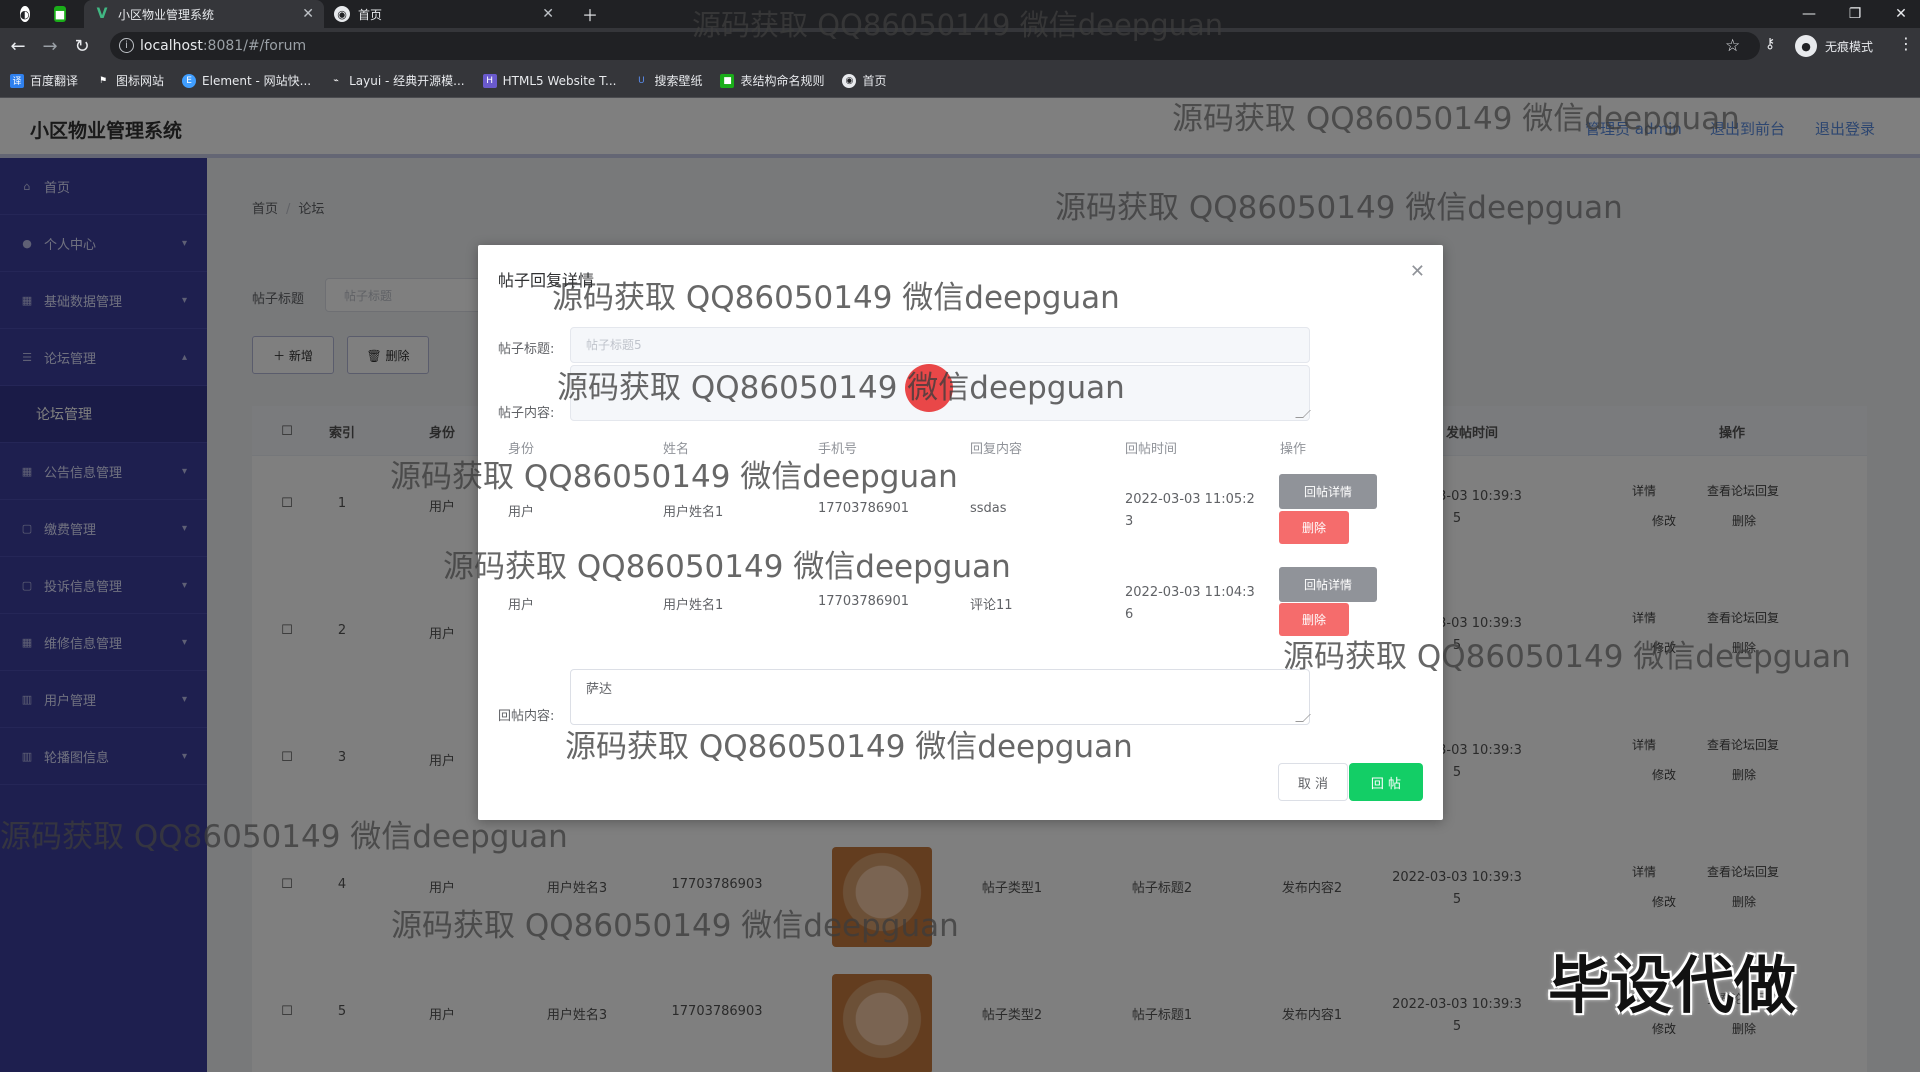 Image resolution: width=1920 pixels, height=1072 pixels. I want to click on html5-icon: H, so click(489, 80).